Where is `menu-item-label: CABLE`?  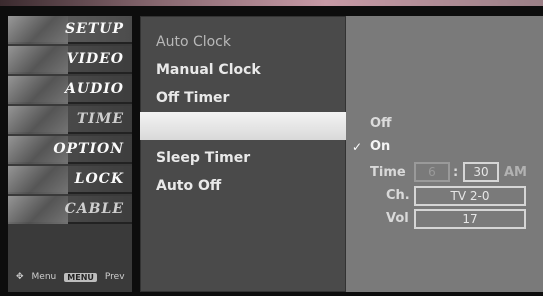 menu-item-label: CABLE is located at coordinates (94, 209).